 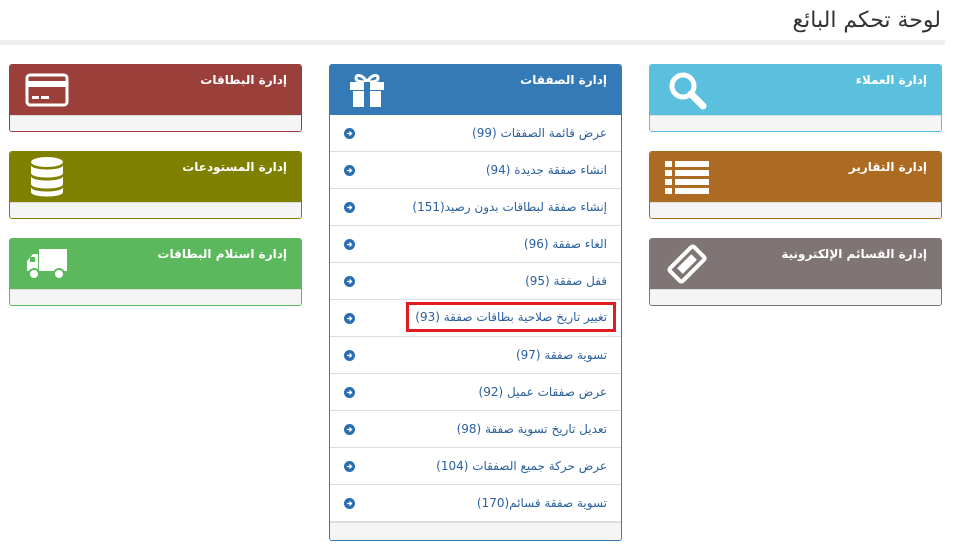 I want to click on deal-menu-item: عرض قائمة الصفقات (99), so click(x=475, y=133).